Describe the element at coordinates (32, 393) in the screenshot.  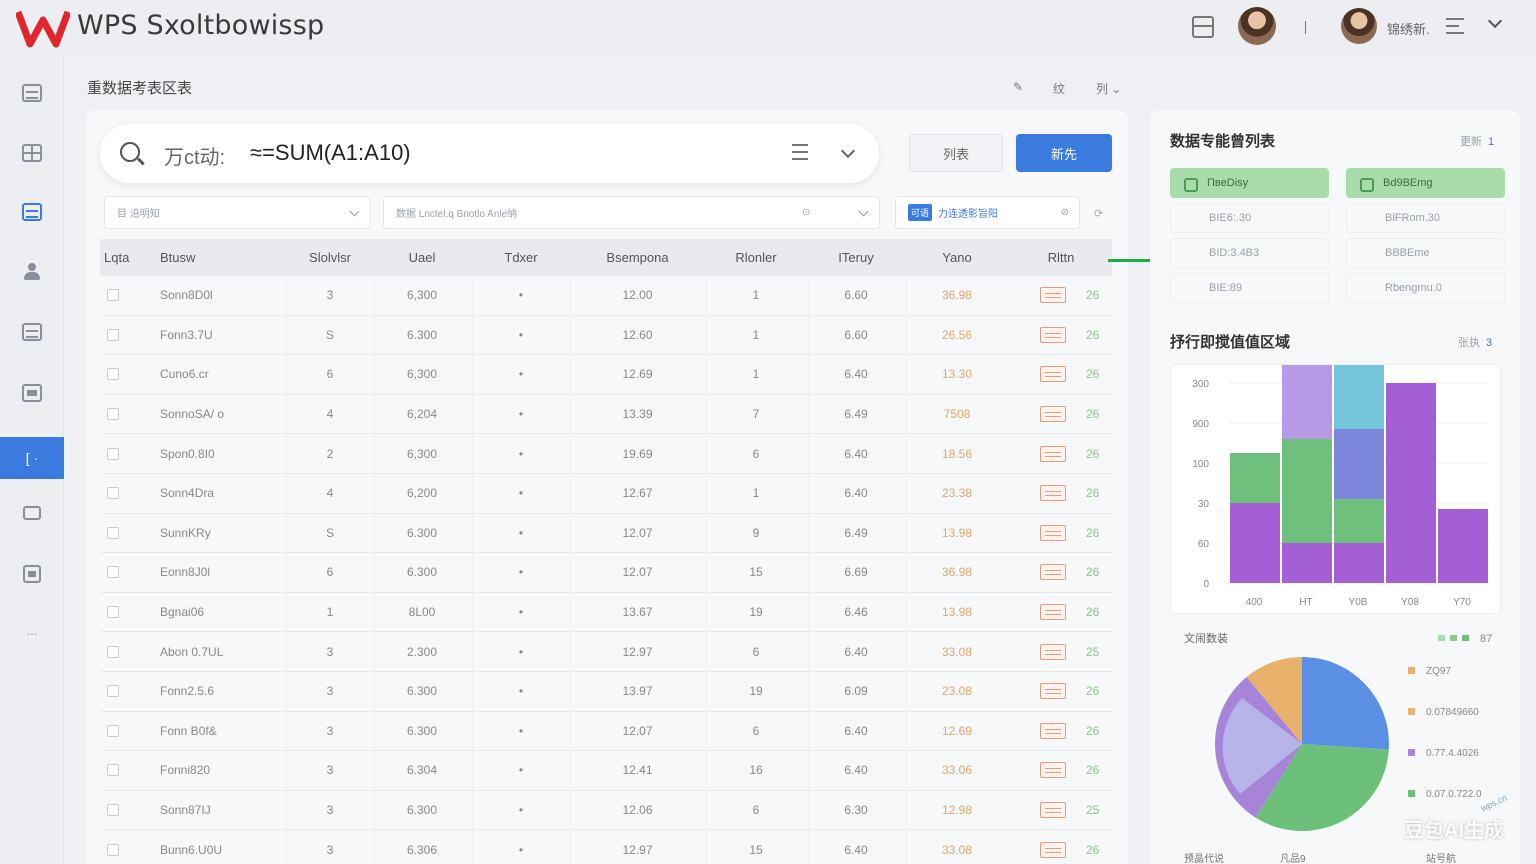
I see `nav-tray` at that location.